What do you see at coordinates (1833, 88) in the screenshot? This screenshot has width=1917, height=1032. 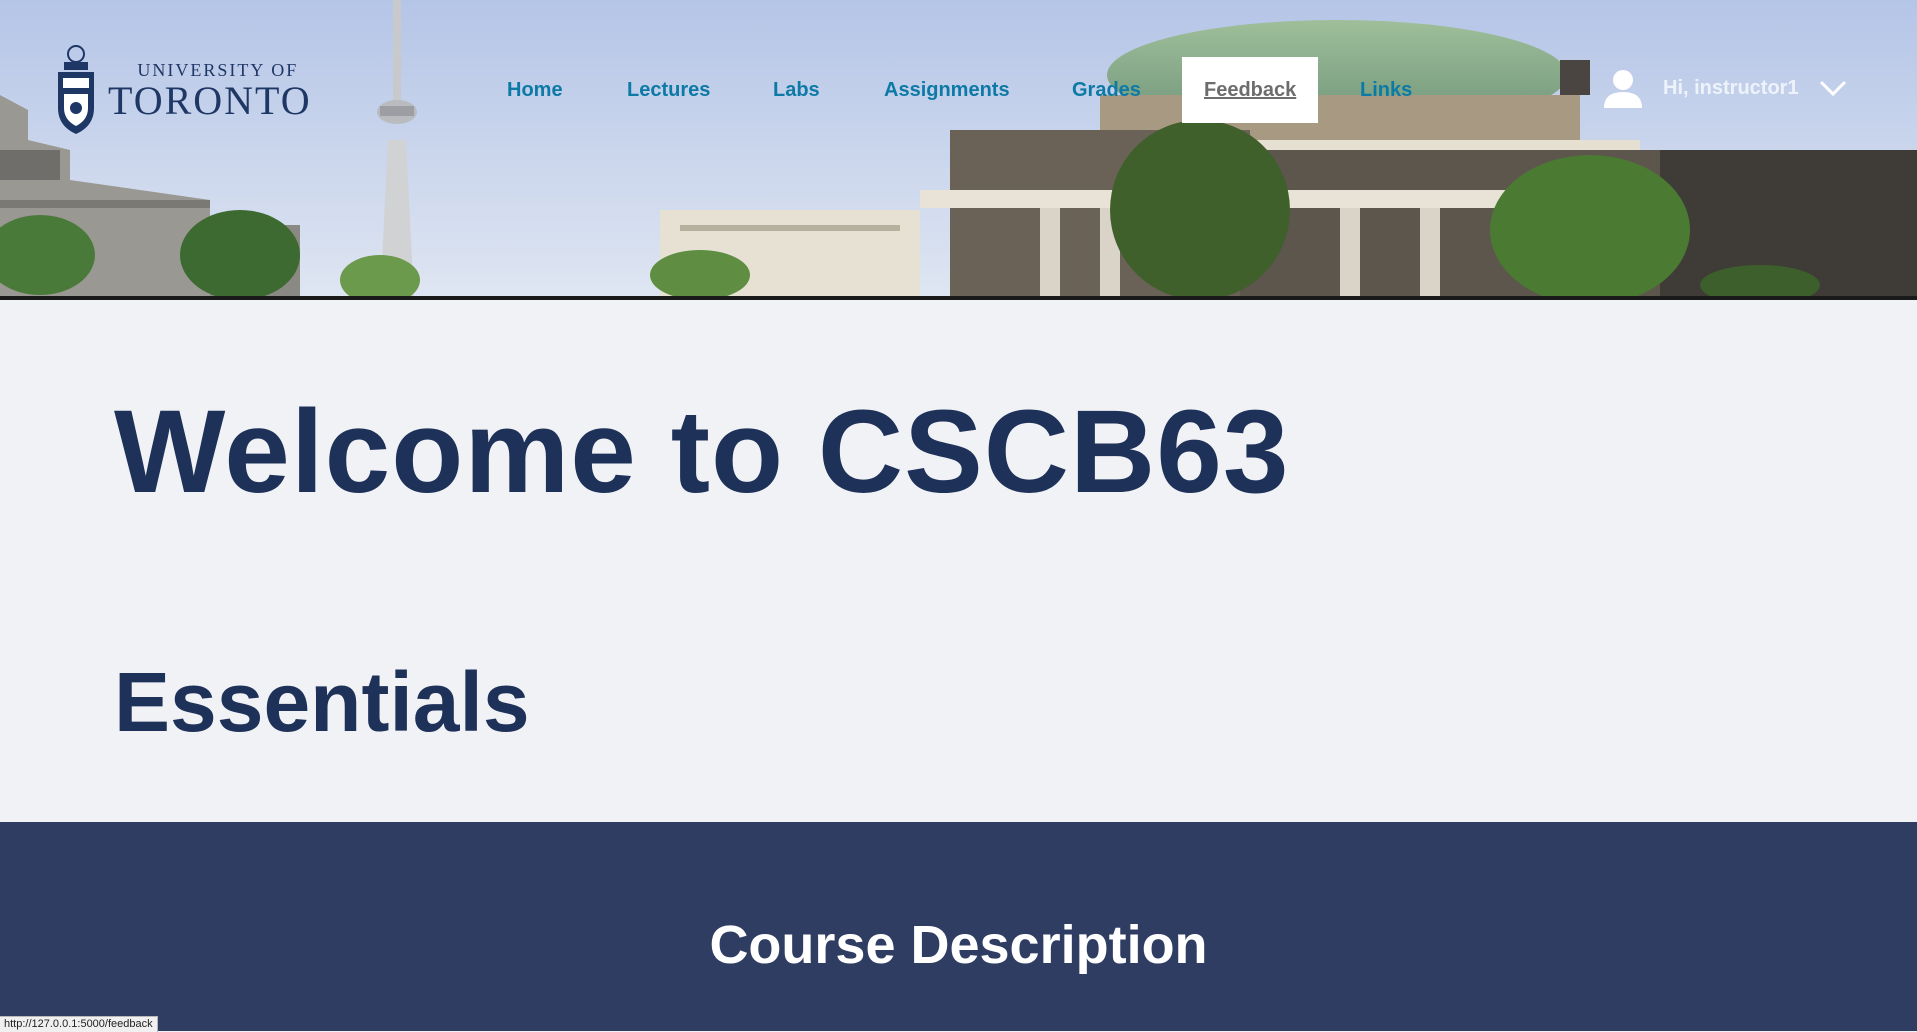 I see `chevron-down-icon` at bounding box center [1833, 88].